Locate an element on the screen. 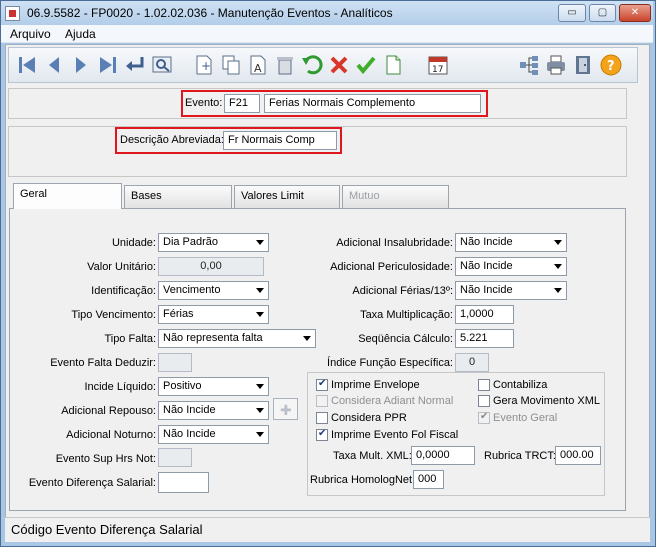  unidade-label: Unidade: is located at coordinates (133, 243).